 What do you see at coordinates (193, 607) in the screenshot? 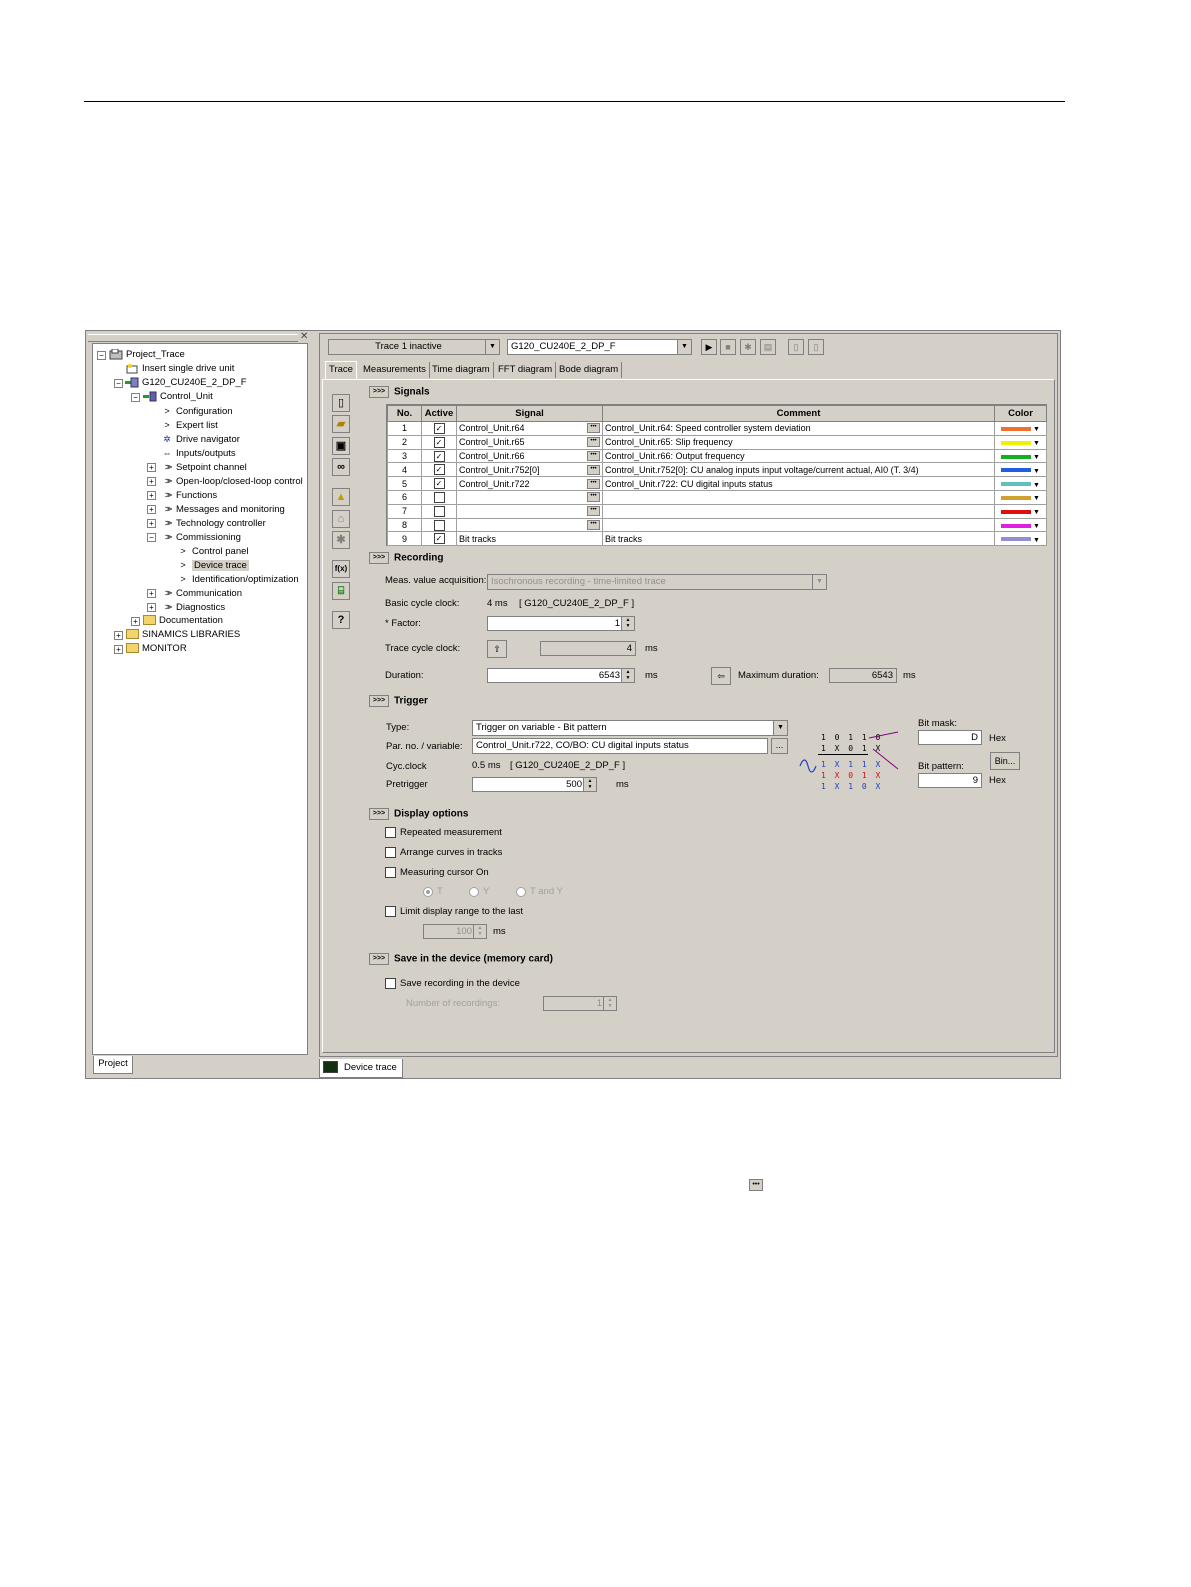
I see `tree-item-diagnostics: >> Diagnostics` at bounding box center [193, 607].